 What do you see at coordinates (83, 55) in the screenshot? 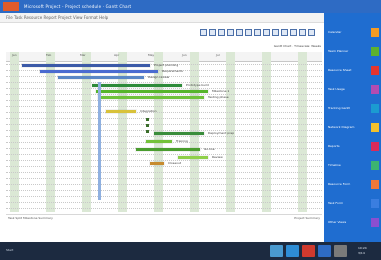
I see `timescale-label: Mar` at bounding box center [83, 55].